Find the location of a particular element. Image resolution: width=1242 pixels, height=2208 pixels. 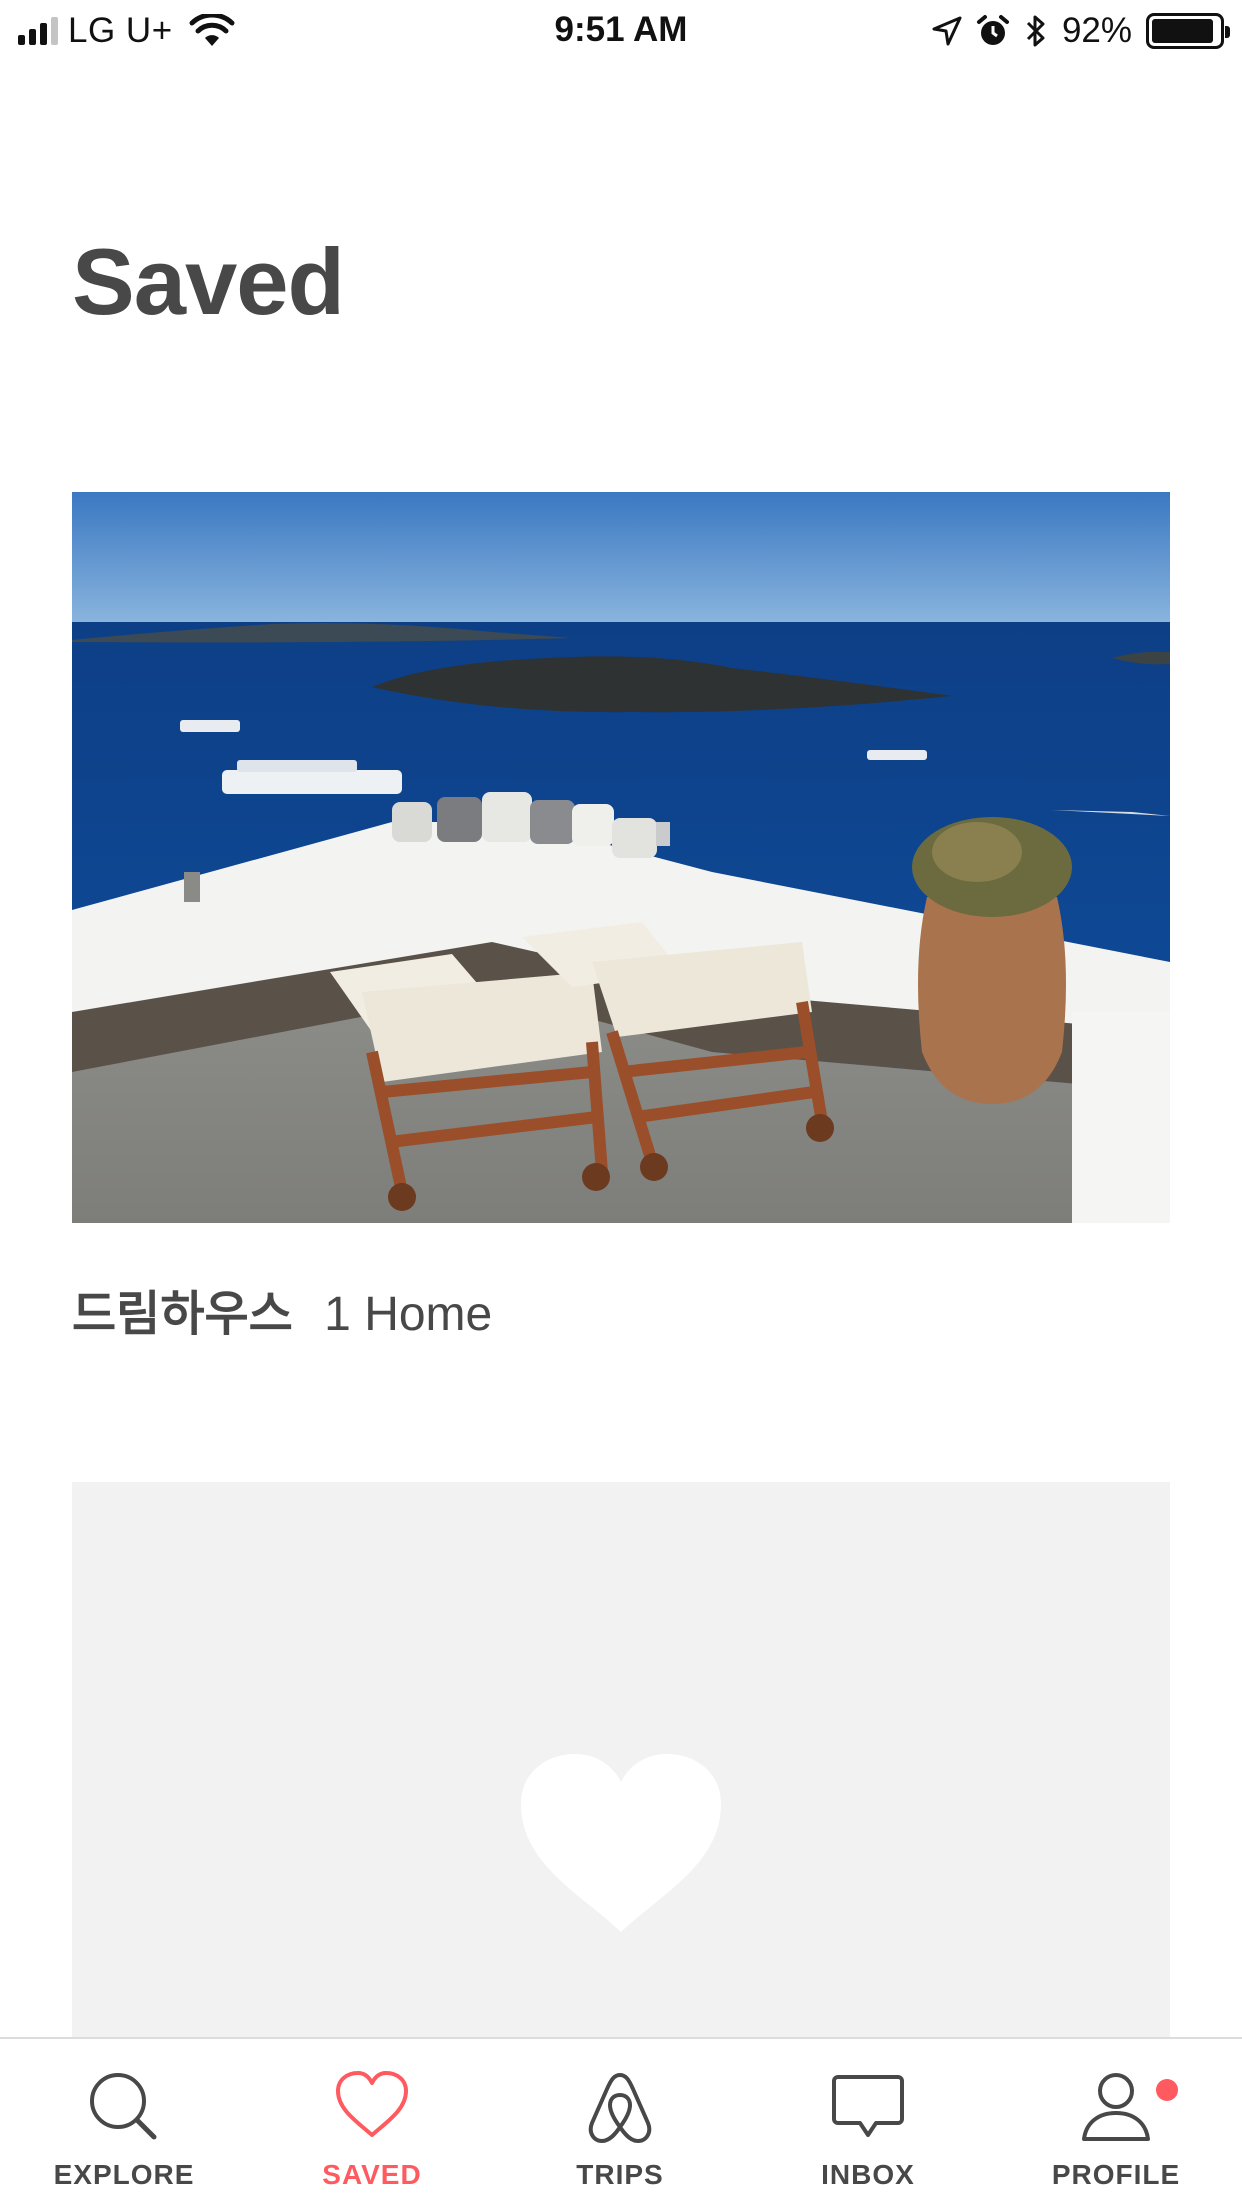

tab-saved: SAVED is located at coordinates (372, 2123).